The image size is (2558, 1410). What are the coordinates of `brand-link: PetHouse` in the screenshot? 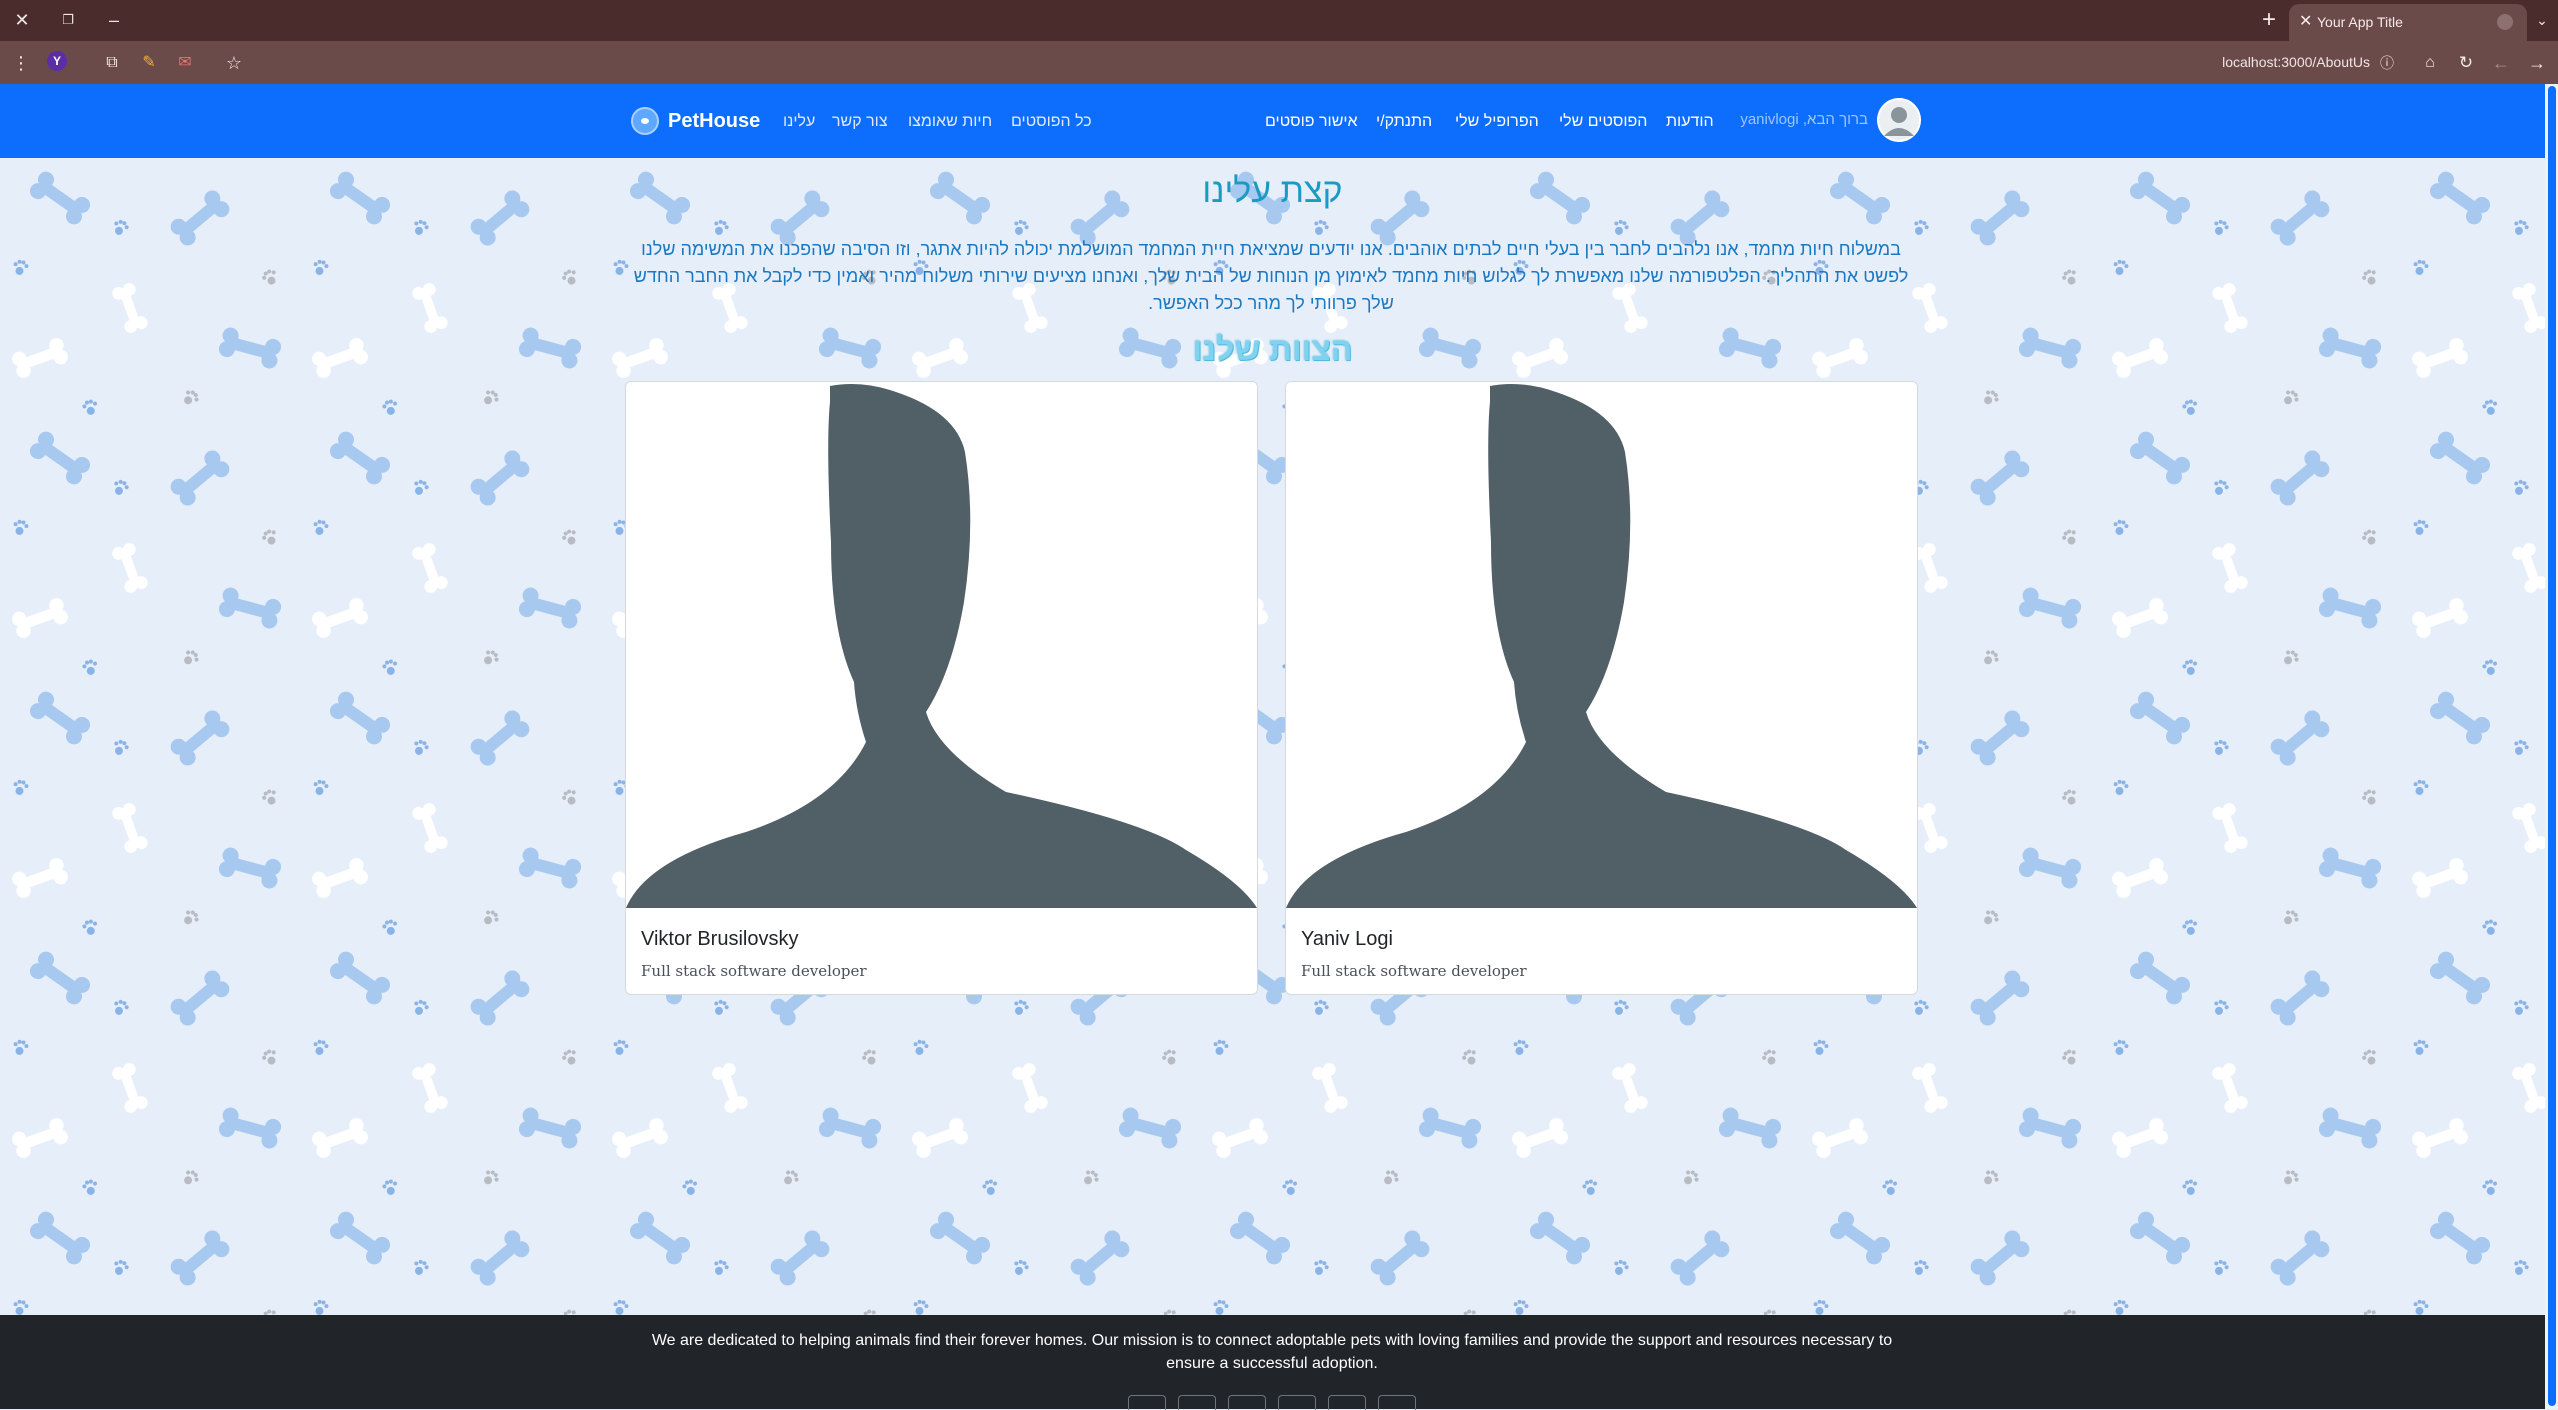 It's located at (695, 121).